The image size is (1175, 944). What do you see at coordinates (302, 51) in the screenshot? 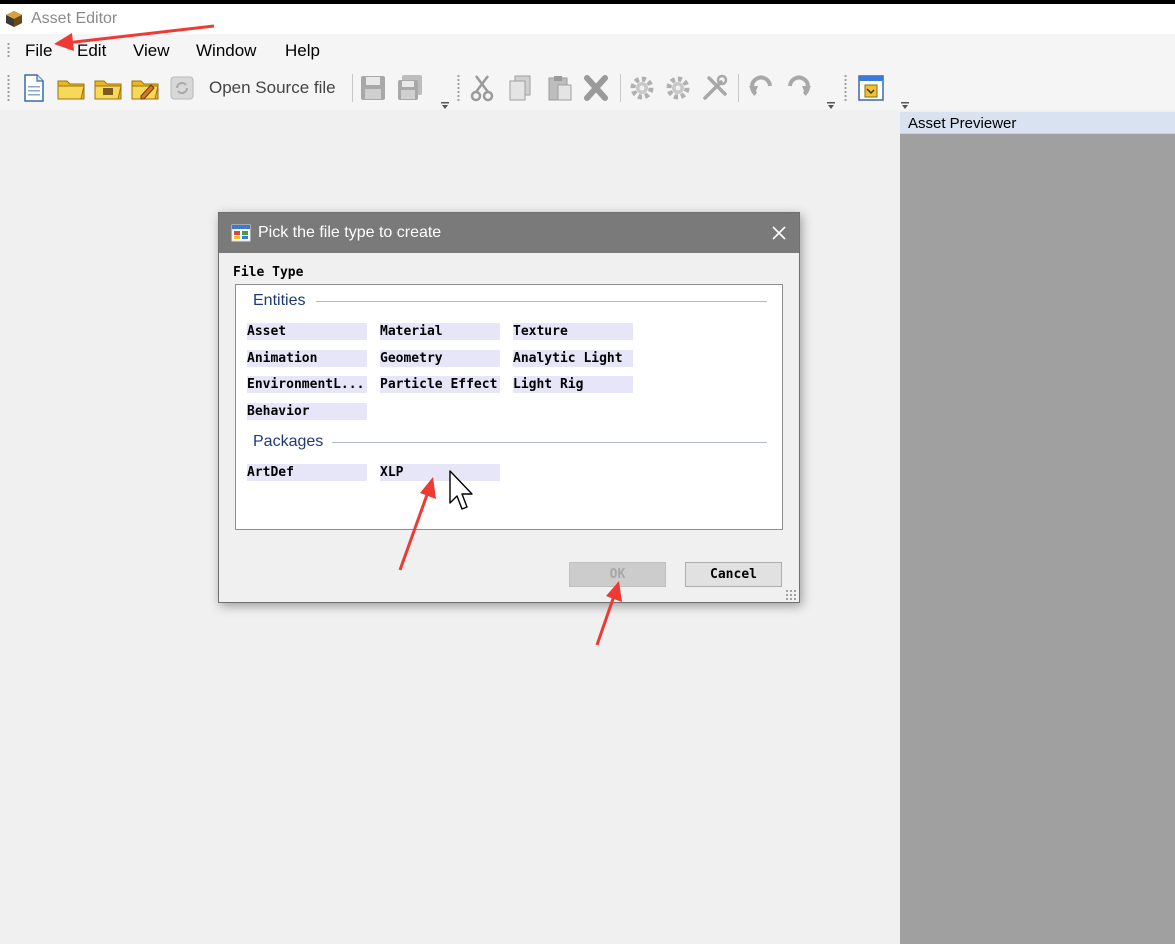
I see `menu-help: Help` at bounding box center [302, 51].